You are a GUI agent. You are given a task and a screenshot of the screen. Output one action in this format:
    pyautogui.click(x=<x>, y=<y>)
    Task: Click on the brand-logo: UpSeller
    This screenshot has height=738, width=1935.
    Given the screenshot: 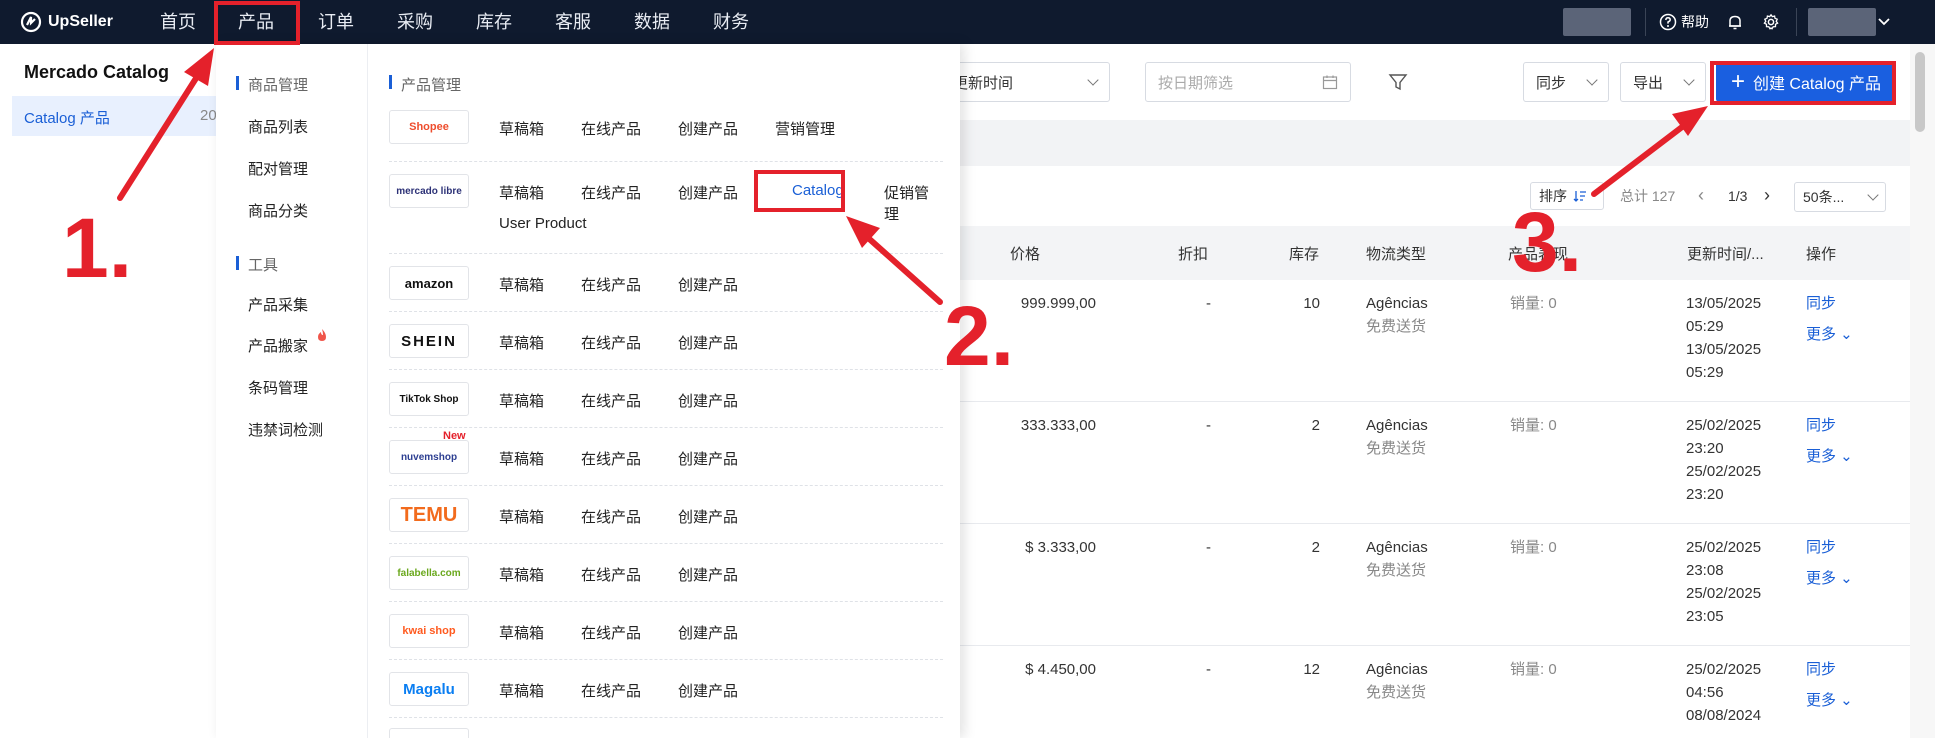 What is the action you would take?
    pyautogui.click(x=66, y=22)
    